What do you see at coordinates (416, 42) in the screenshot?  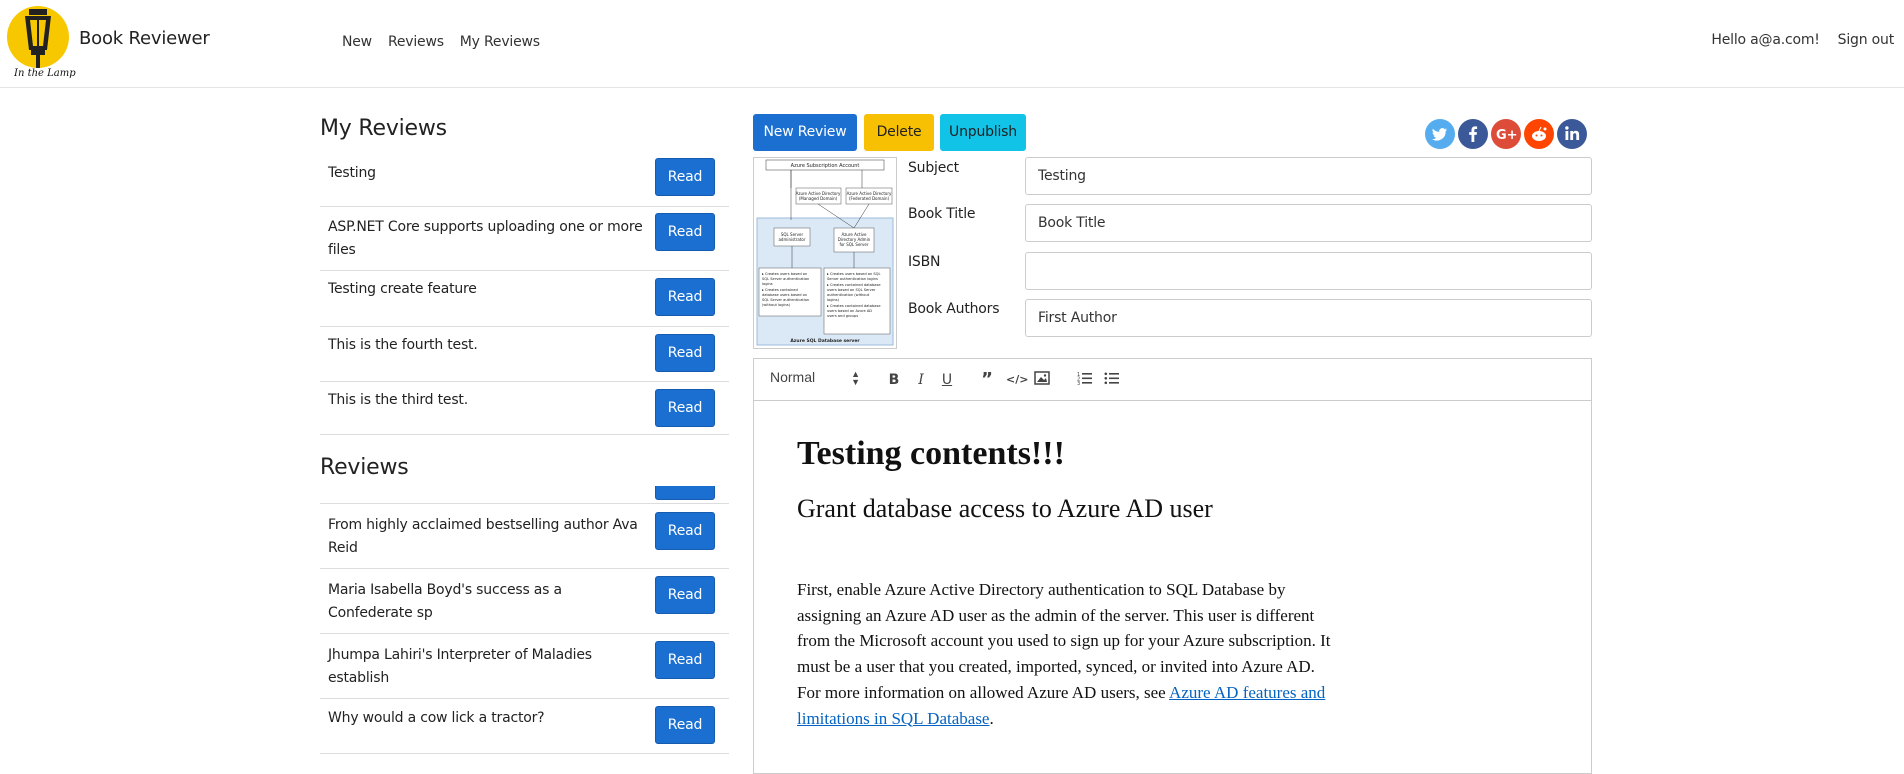 I see `nav-reviews: Reviews` at bounding box center [416, 42].